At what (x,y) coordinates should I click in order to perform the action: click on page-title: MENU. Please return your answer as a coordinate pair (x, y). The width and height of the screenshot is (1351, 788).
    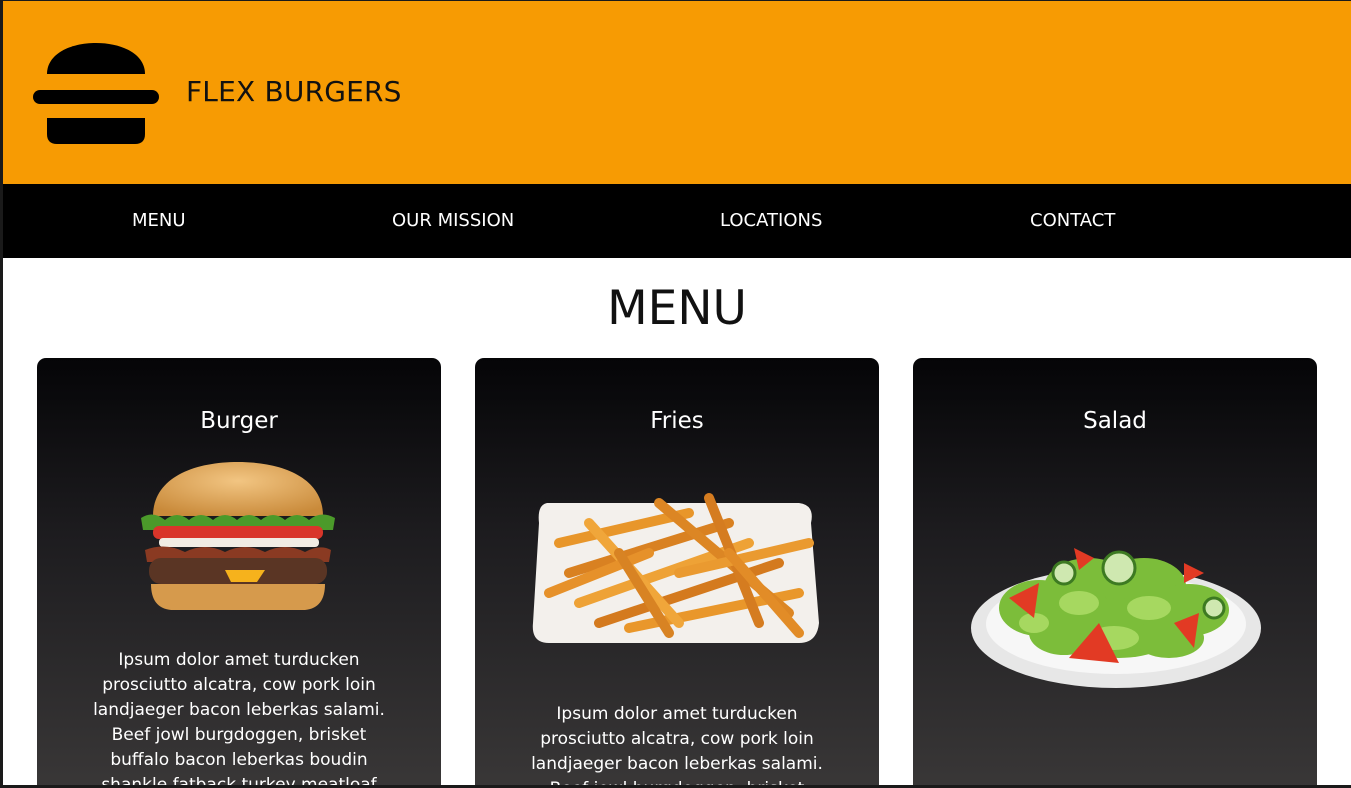
    Looking at the image, I should click on (677, 308).